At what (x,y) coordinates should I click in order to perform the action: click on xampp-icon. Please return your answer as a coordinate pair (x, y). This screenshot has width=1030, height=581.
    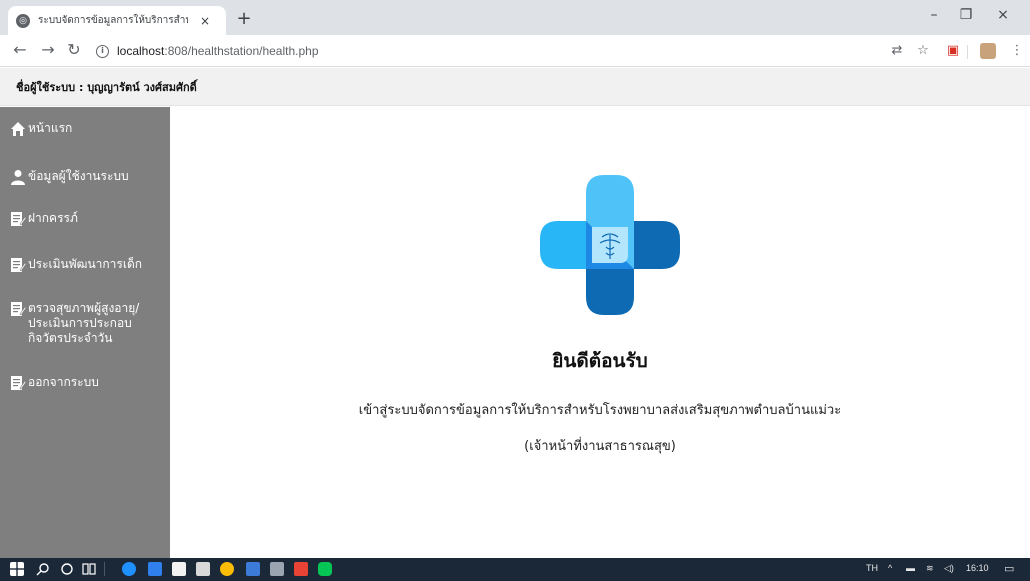
    Looking at the image, I should click on (301, 569).